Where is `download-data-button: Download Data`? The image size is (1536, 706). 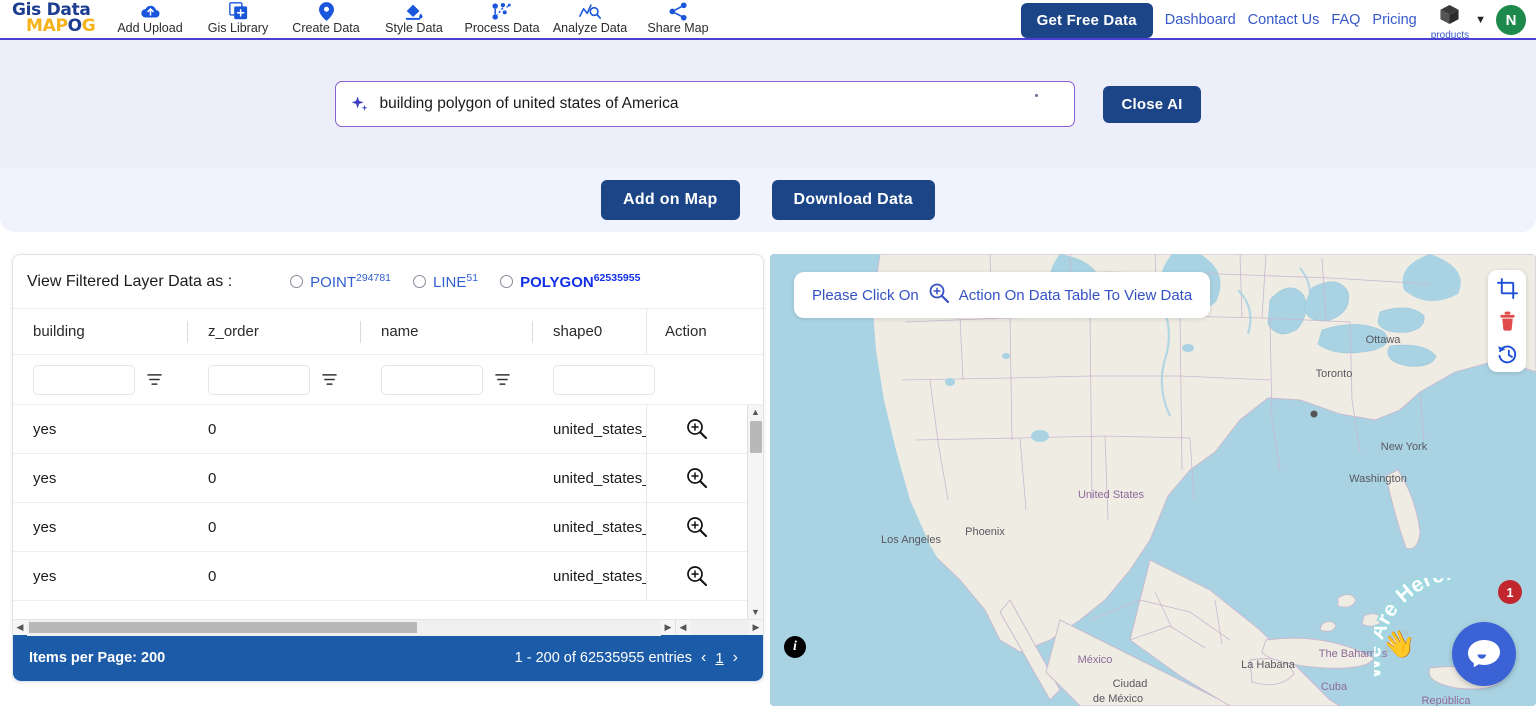
download-data-button: Download Data is located at coordinates (853, 200).